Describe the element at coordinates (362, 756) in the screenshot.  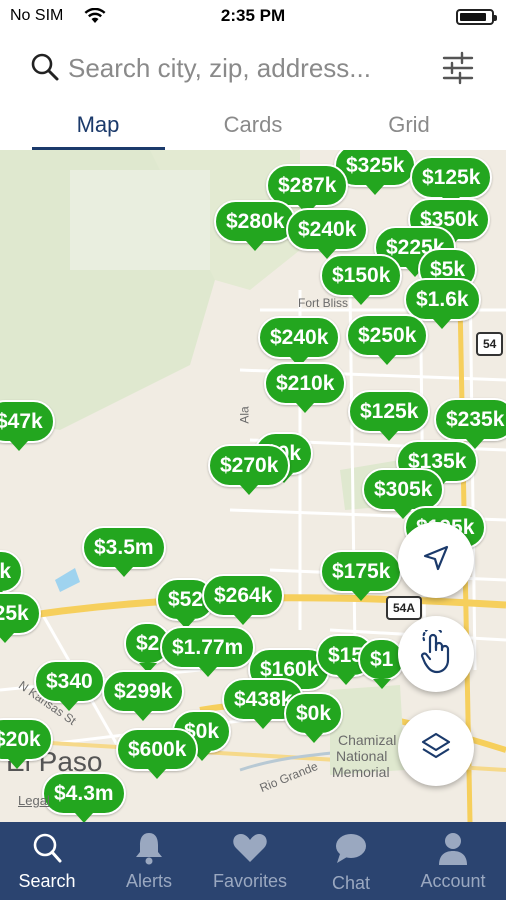
I see `map-label-national: National` at that location.